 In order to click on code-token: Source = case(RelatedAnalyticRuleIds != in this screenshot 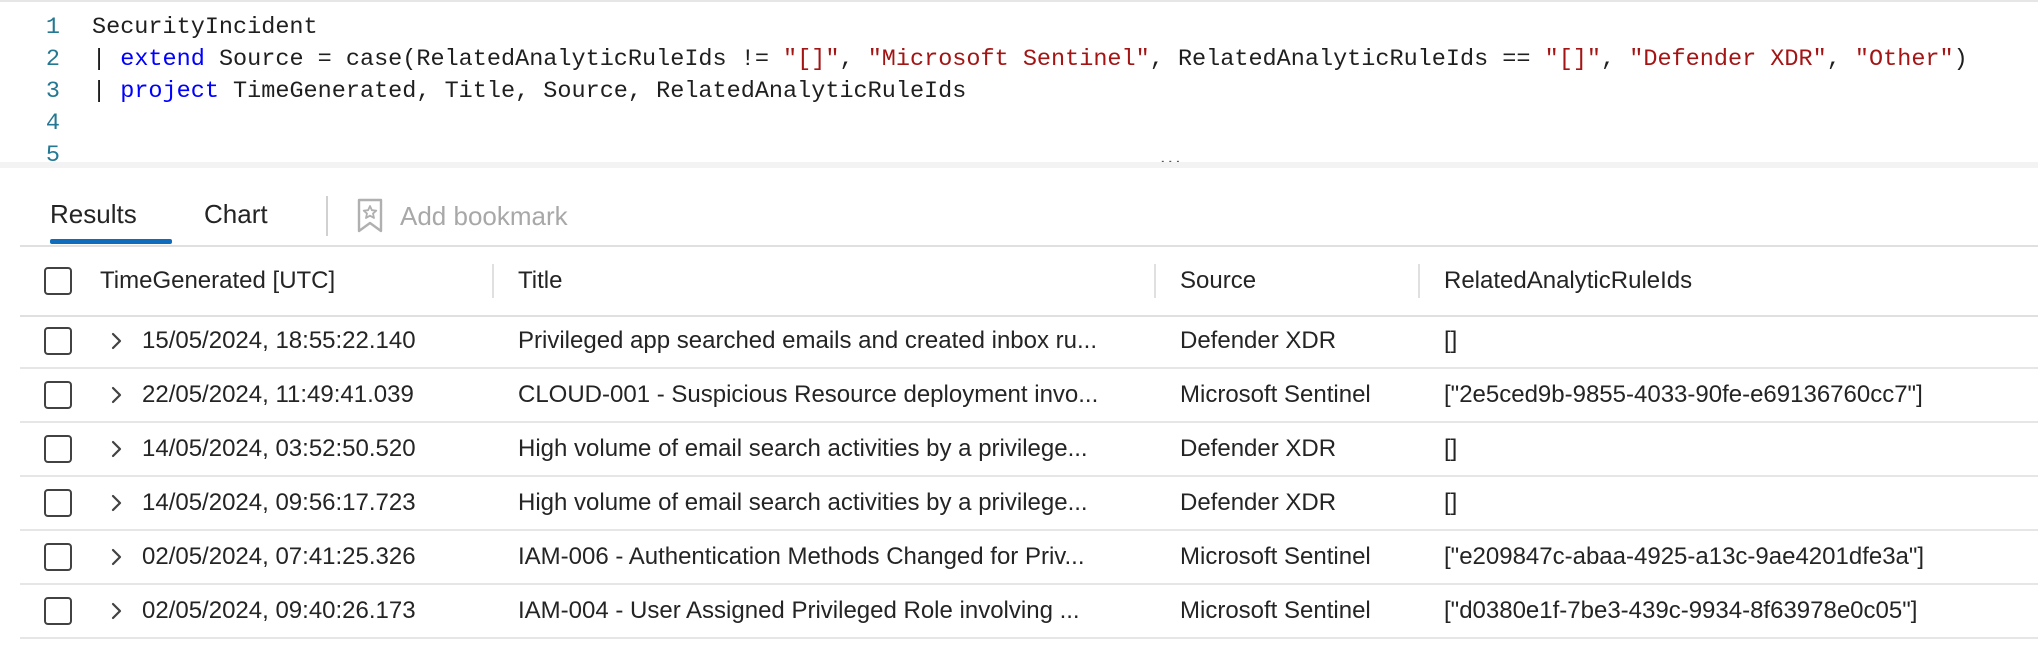, I will do `click(494, 59)`.